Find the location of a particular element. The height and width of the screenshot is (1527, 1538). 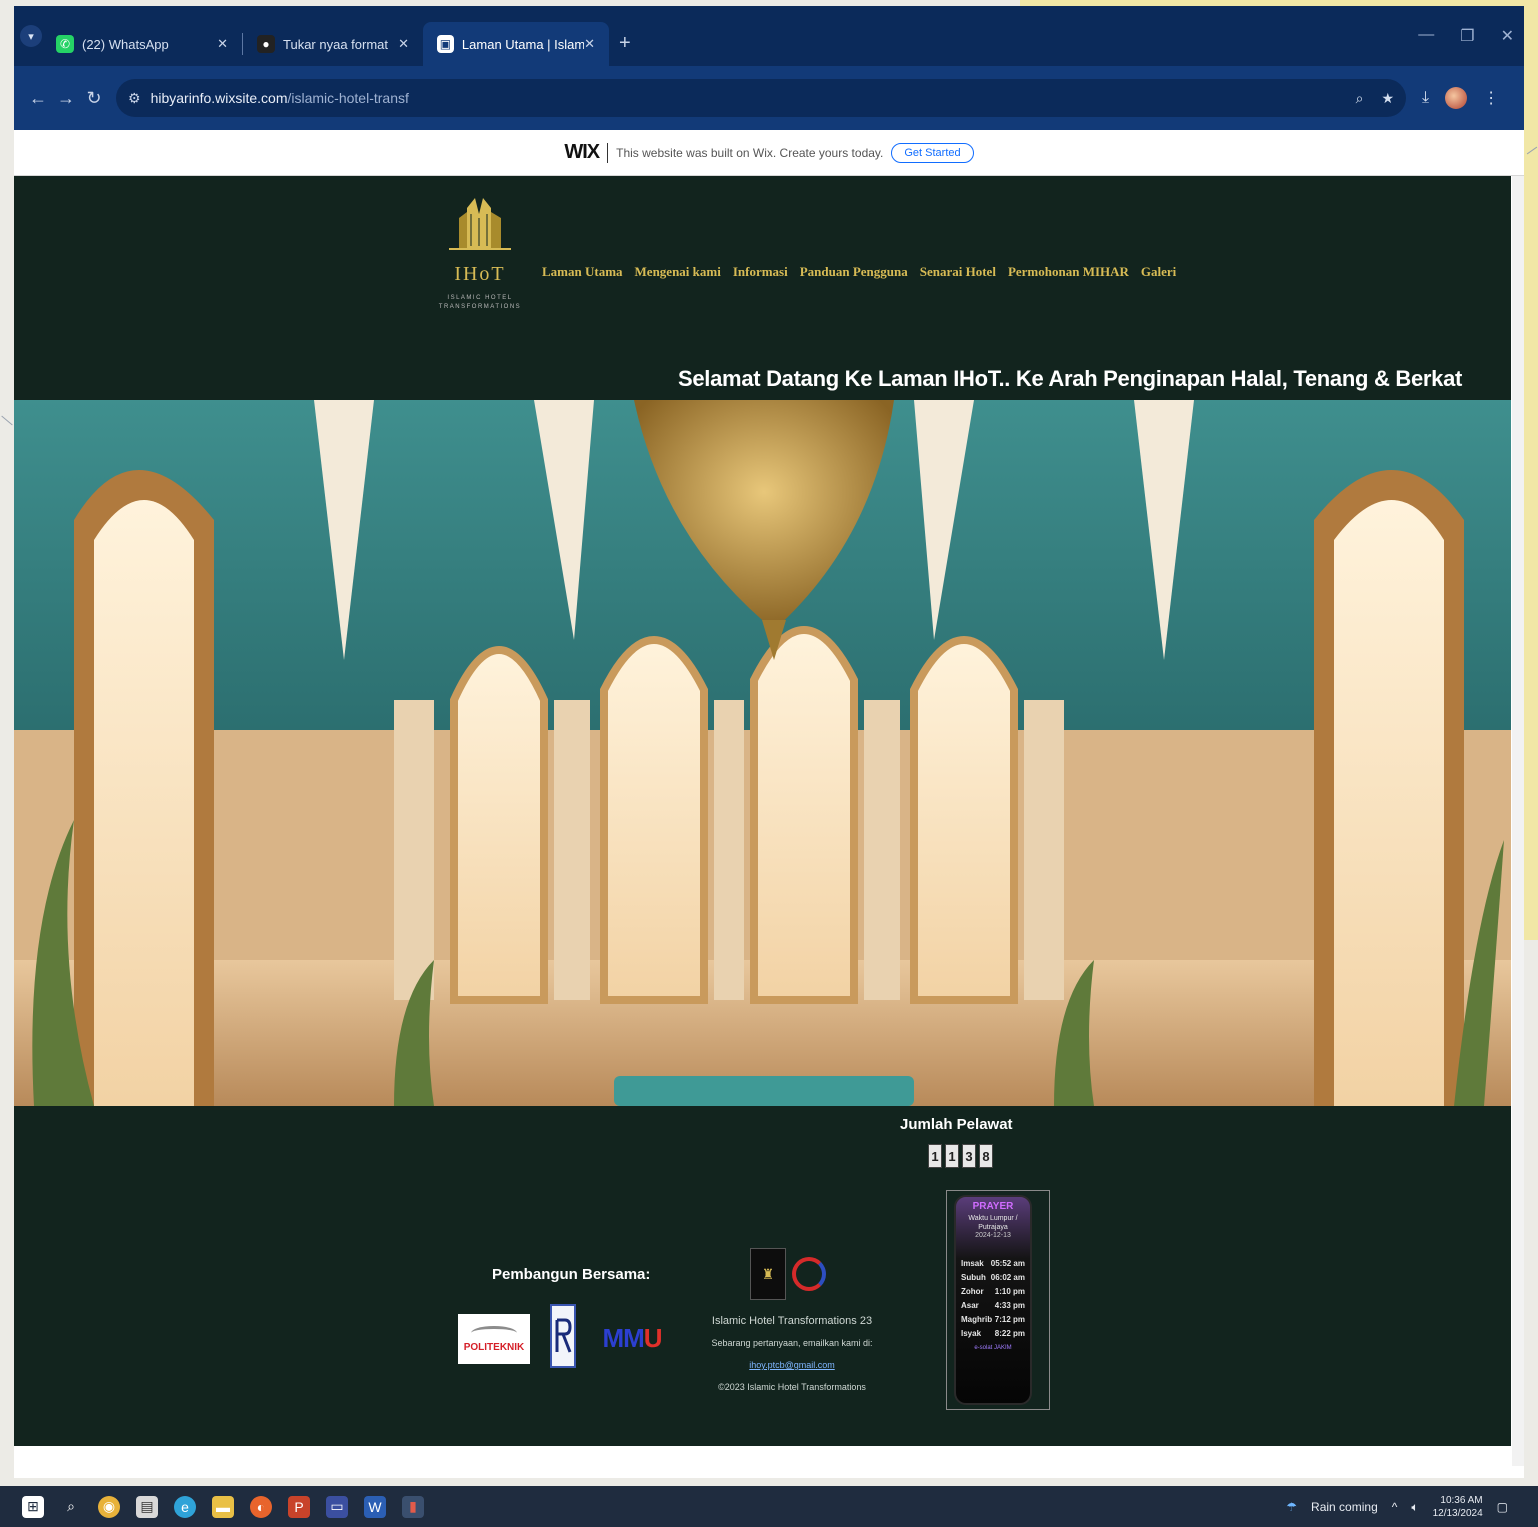

prayer-name: Maghrib is located at coordinates (977, 1319).